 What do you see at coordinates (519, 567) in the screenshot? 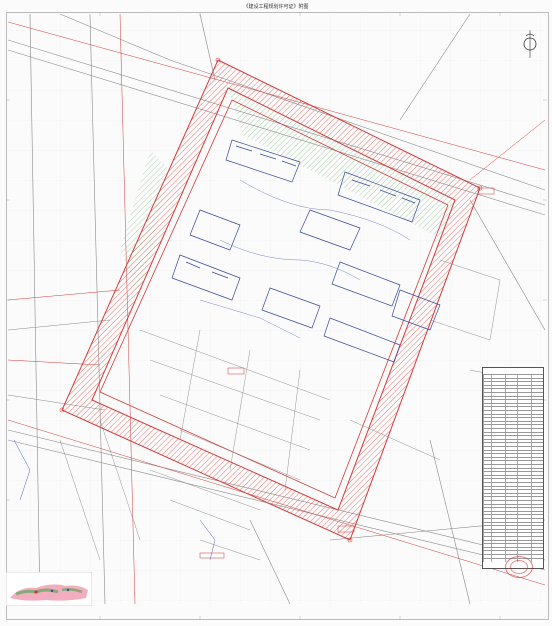
I see `red-approval-seal-icon` at bounding box center [519, 567].